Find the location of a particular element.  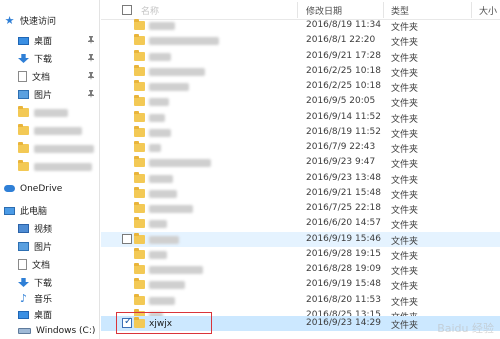

nav-item: ♪ 音乐 is located at coordinates (49, 298).